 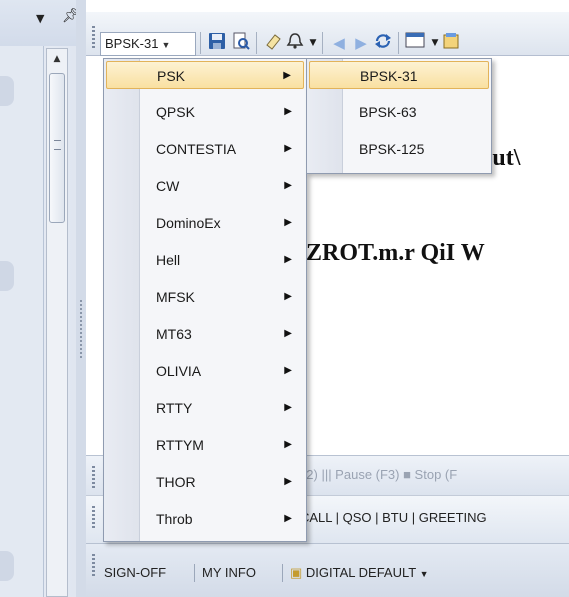 What do you see at coordinates (171, 76) in the screenshot?
I see `mode-menu-item-label: PSK` at bounding box center [171, 76].